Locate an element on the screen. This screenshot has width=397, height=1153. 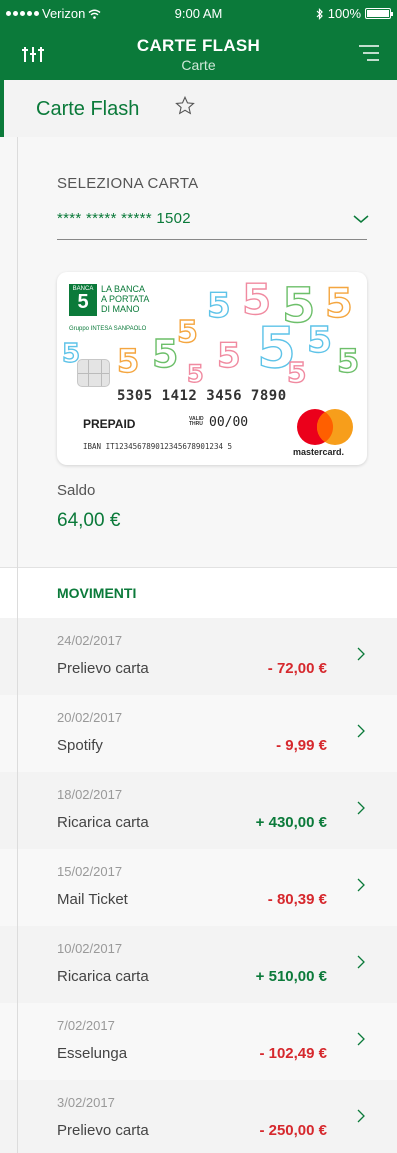
card-iban: IBAN IT123456789012345678901234 5 is located at coordinates (158, 446).